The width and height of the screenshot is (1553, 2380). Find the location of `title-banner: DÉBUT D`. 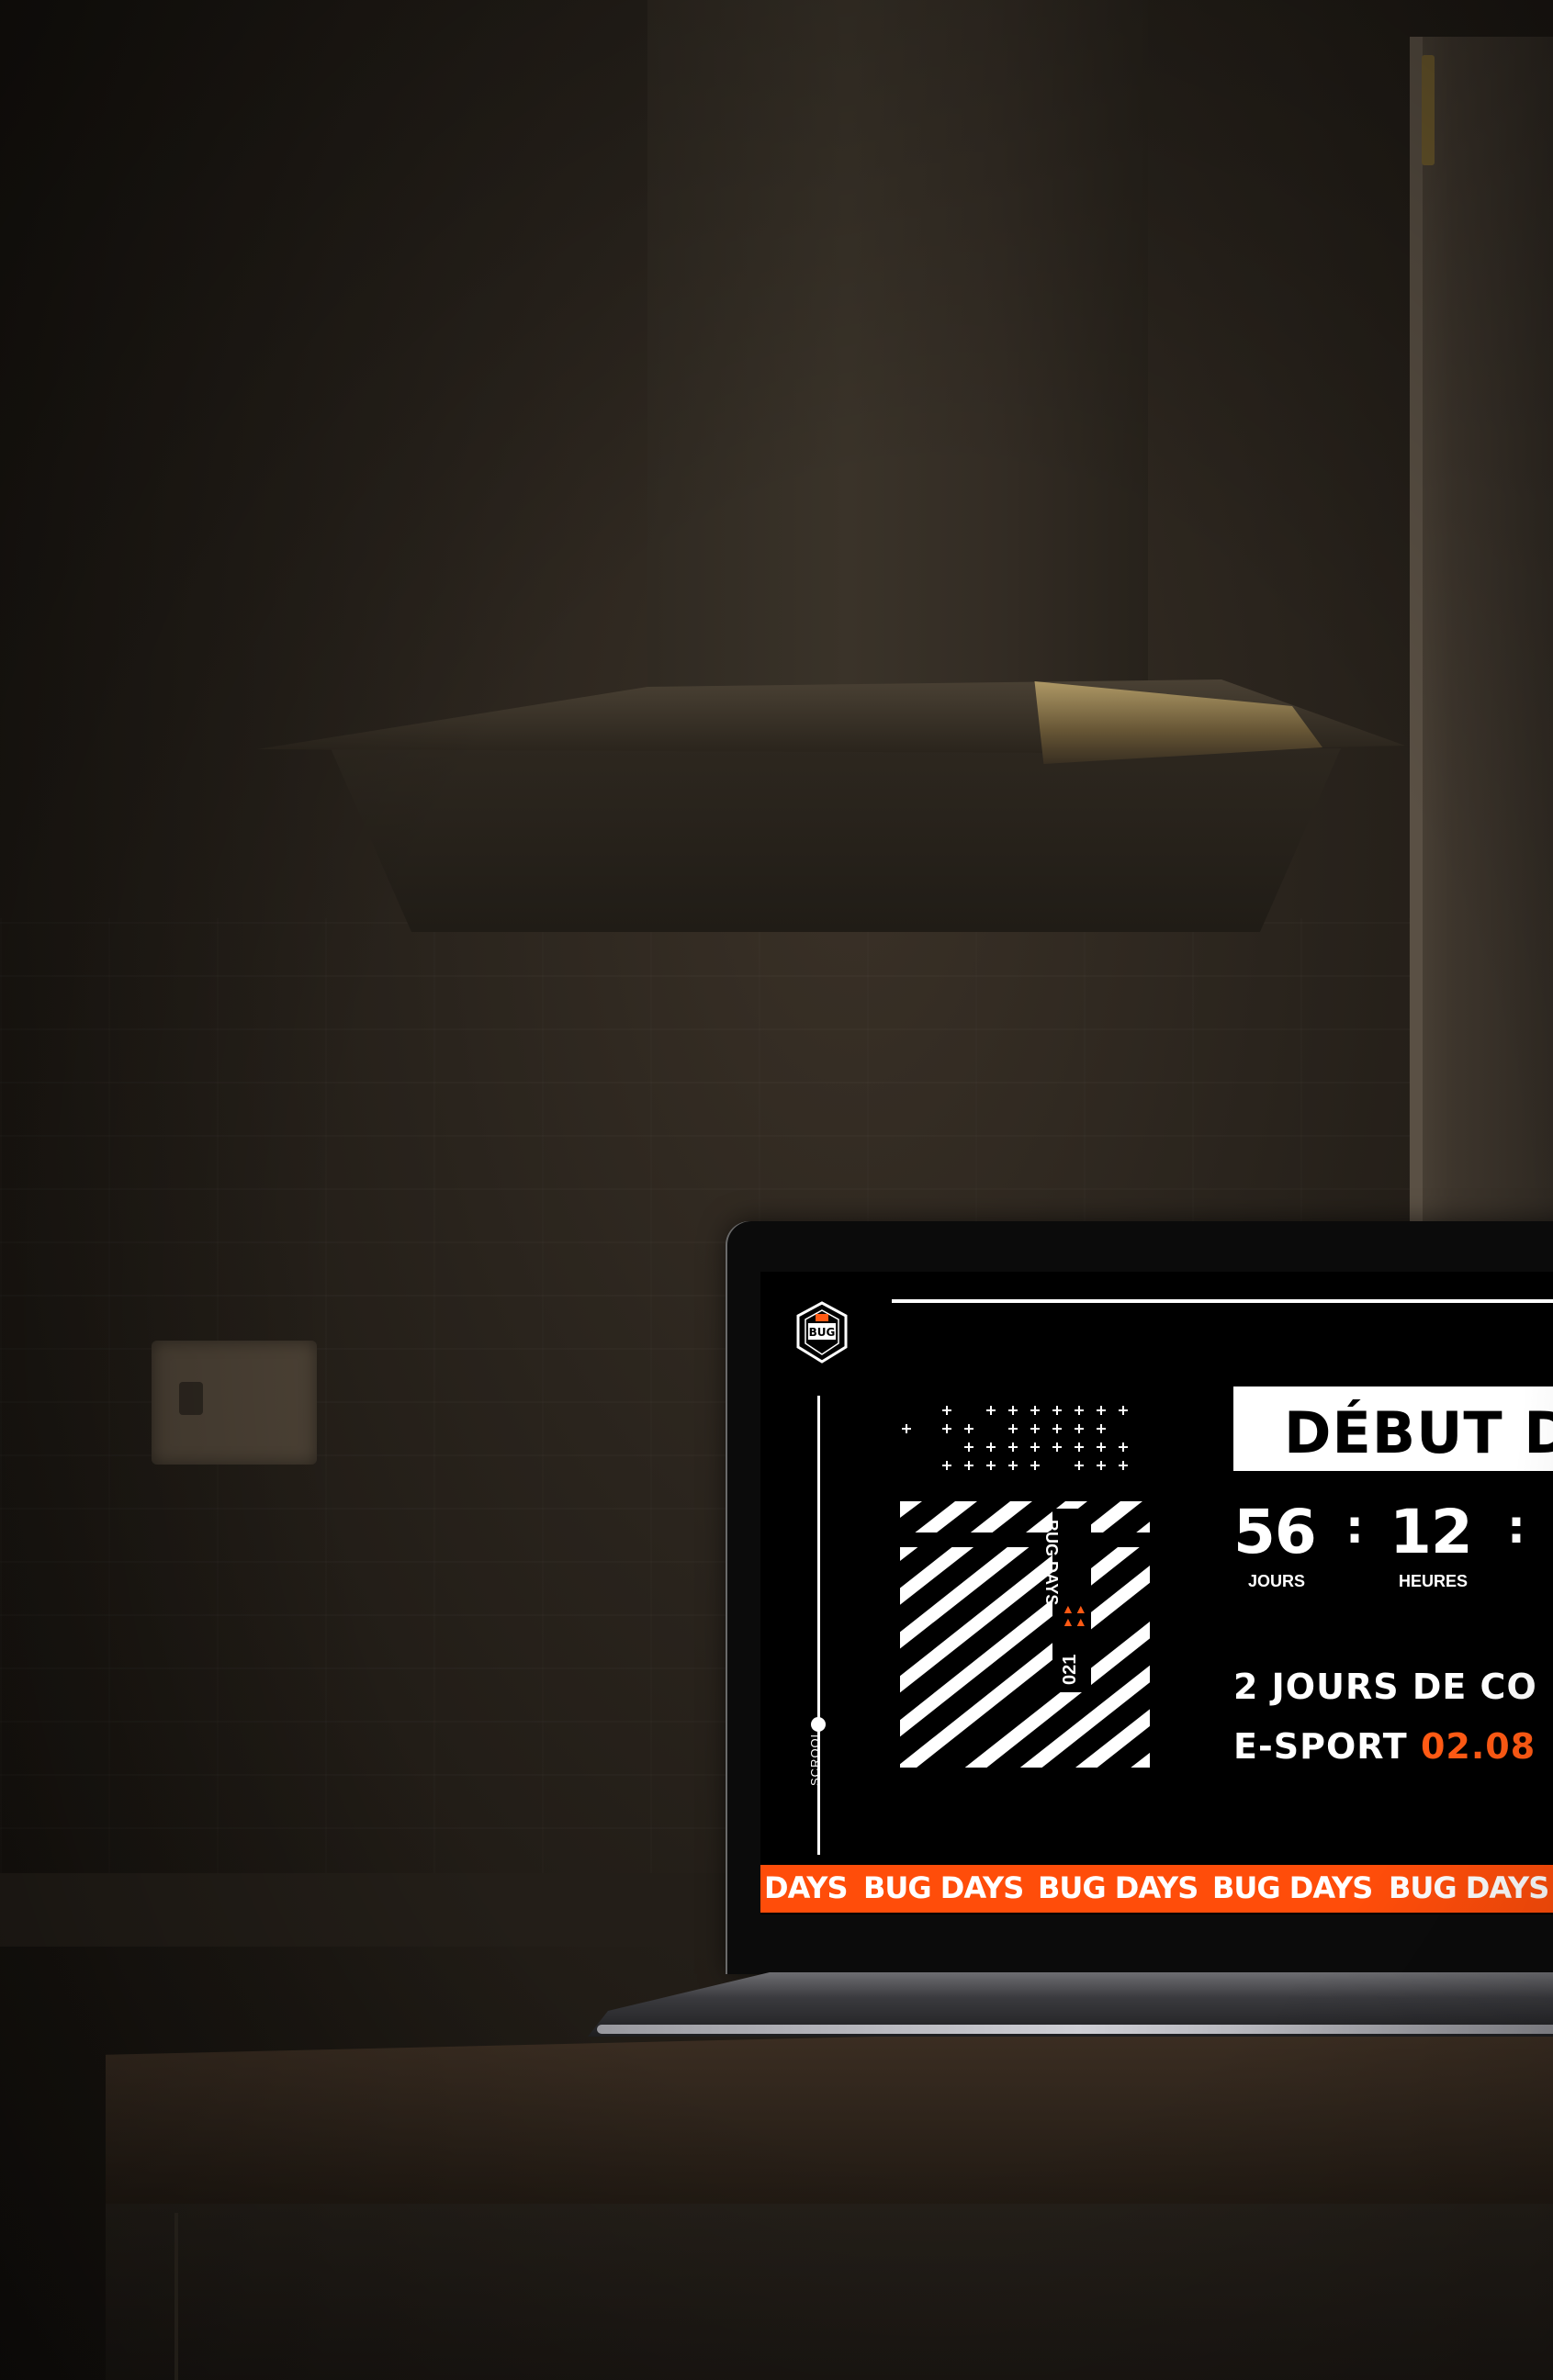

title-banner: DÉBUT D is located at coordinates (1393, 1428).